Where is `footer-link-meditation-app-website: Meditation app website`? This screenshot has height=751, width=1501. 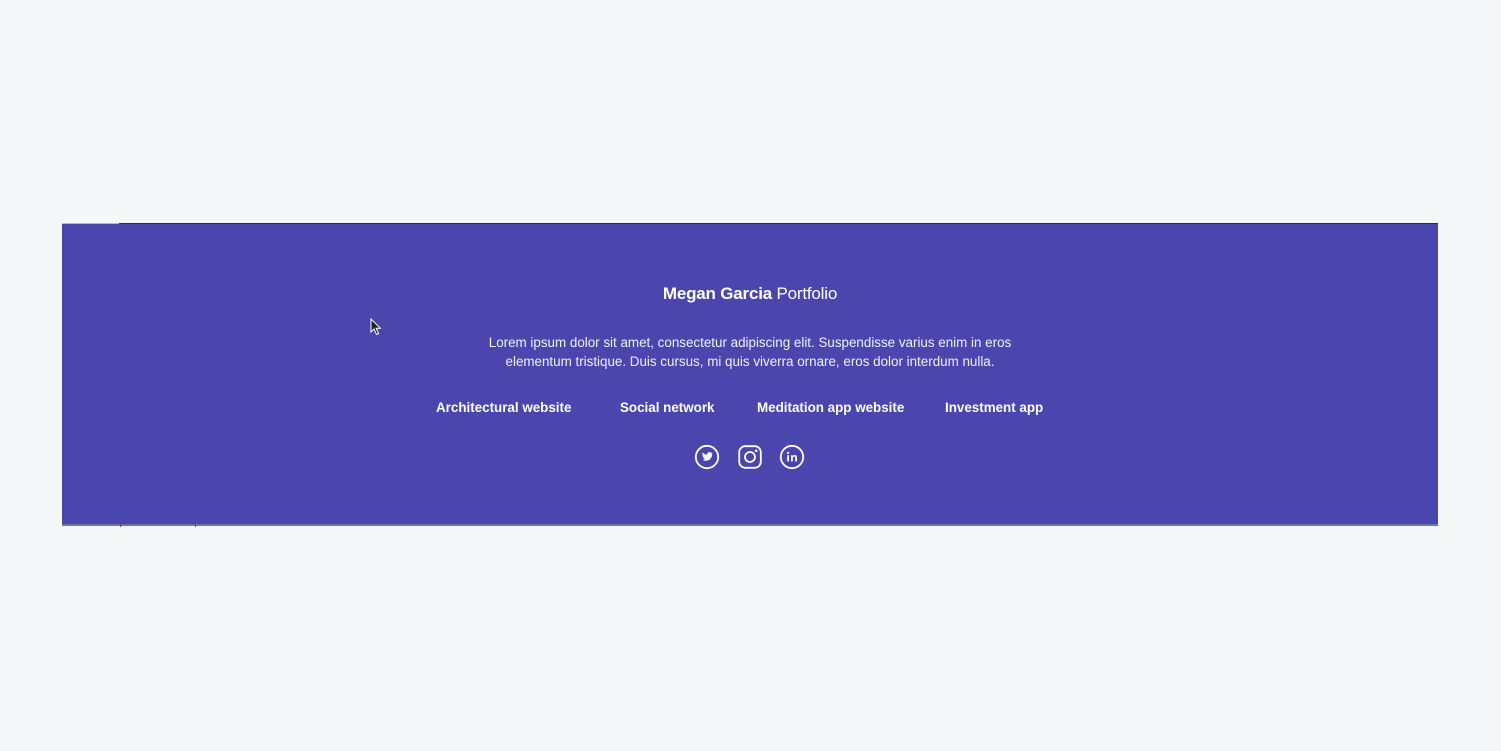 footer-link-meditation-app-website: Meditation app website is located at coordinates (830, 408).